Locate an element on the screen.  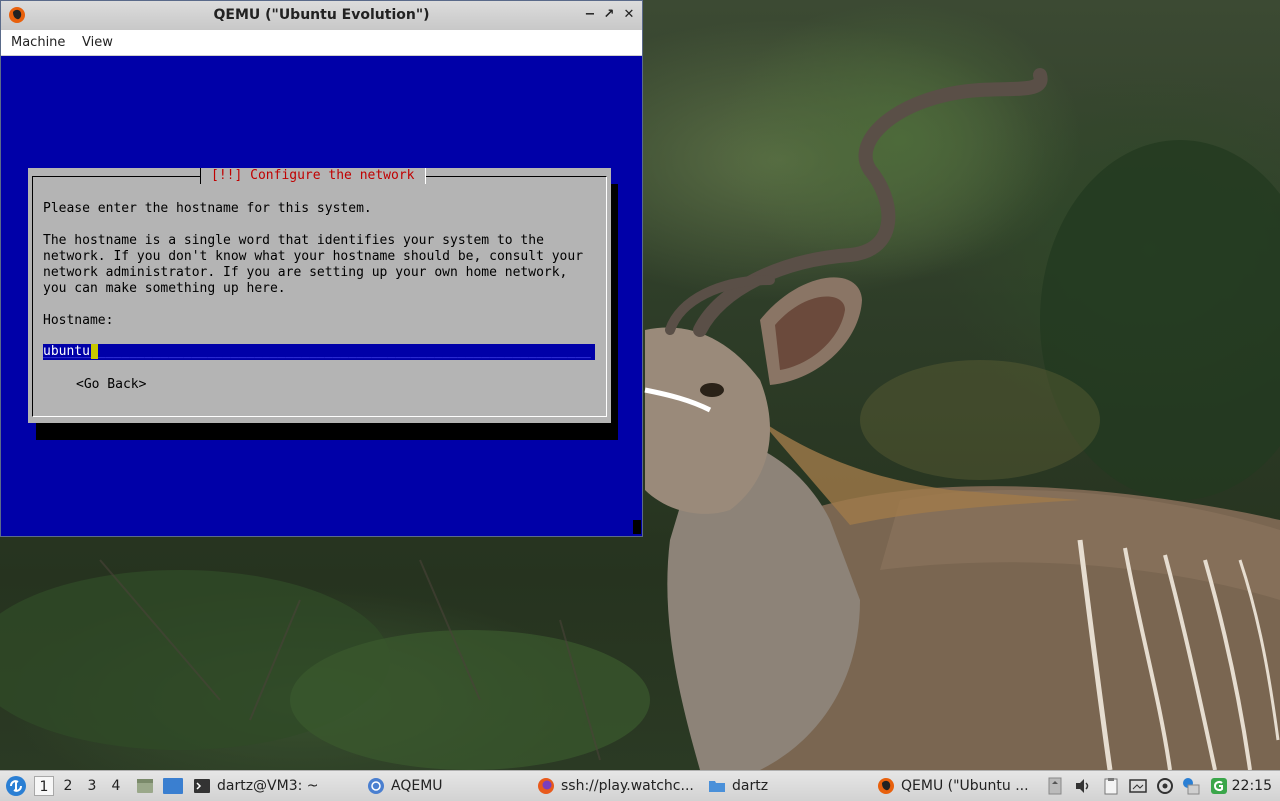
close-button: ✕ is located at coordinates (629, 15).